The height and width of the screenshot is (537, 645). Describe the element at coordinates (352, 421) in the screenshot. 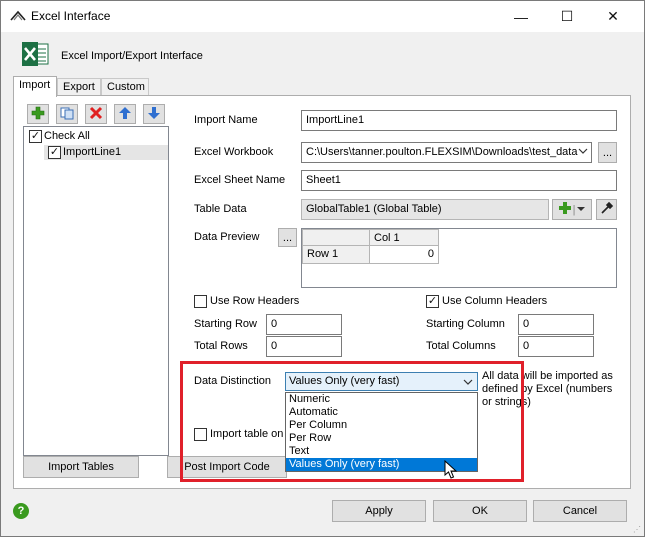

I see `highlight-box` at that location.